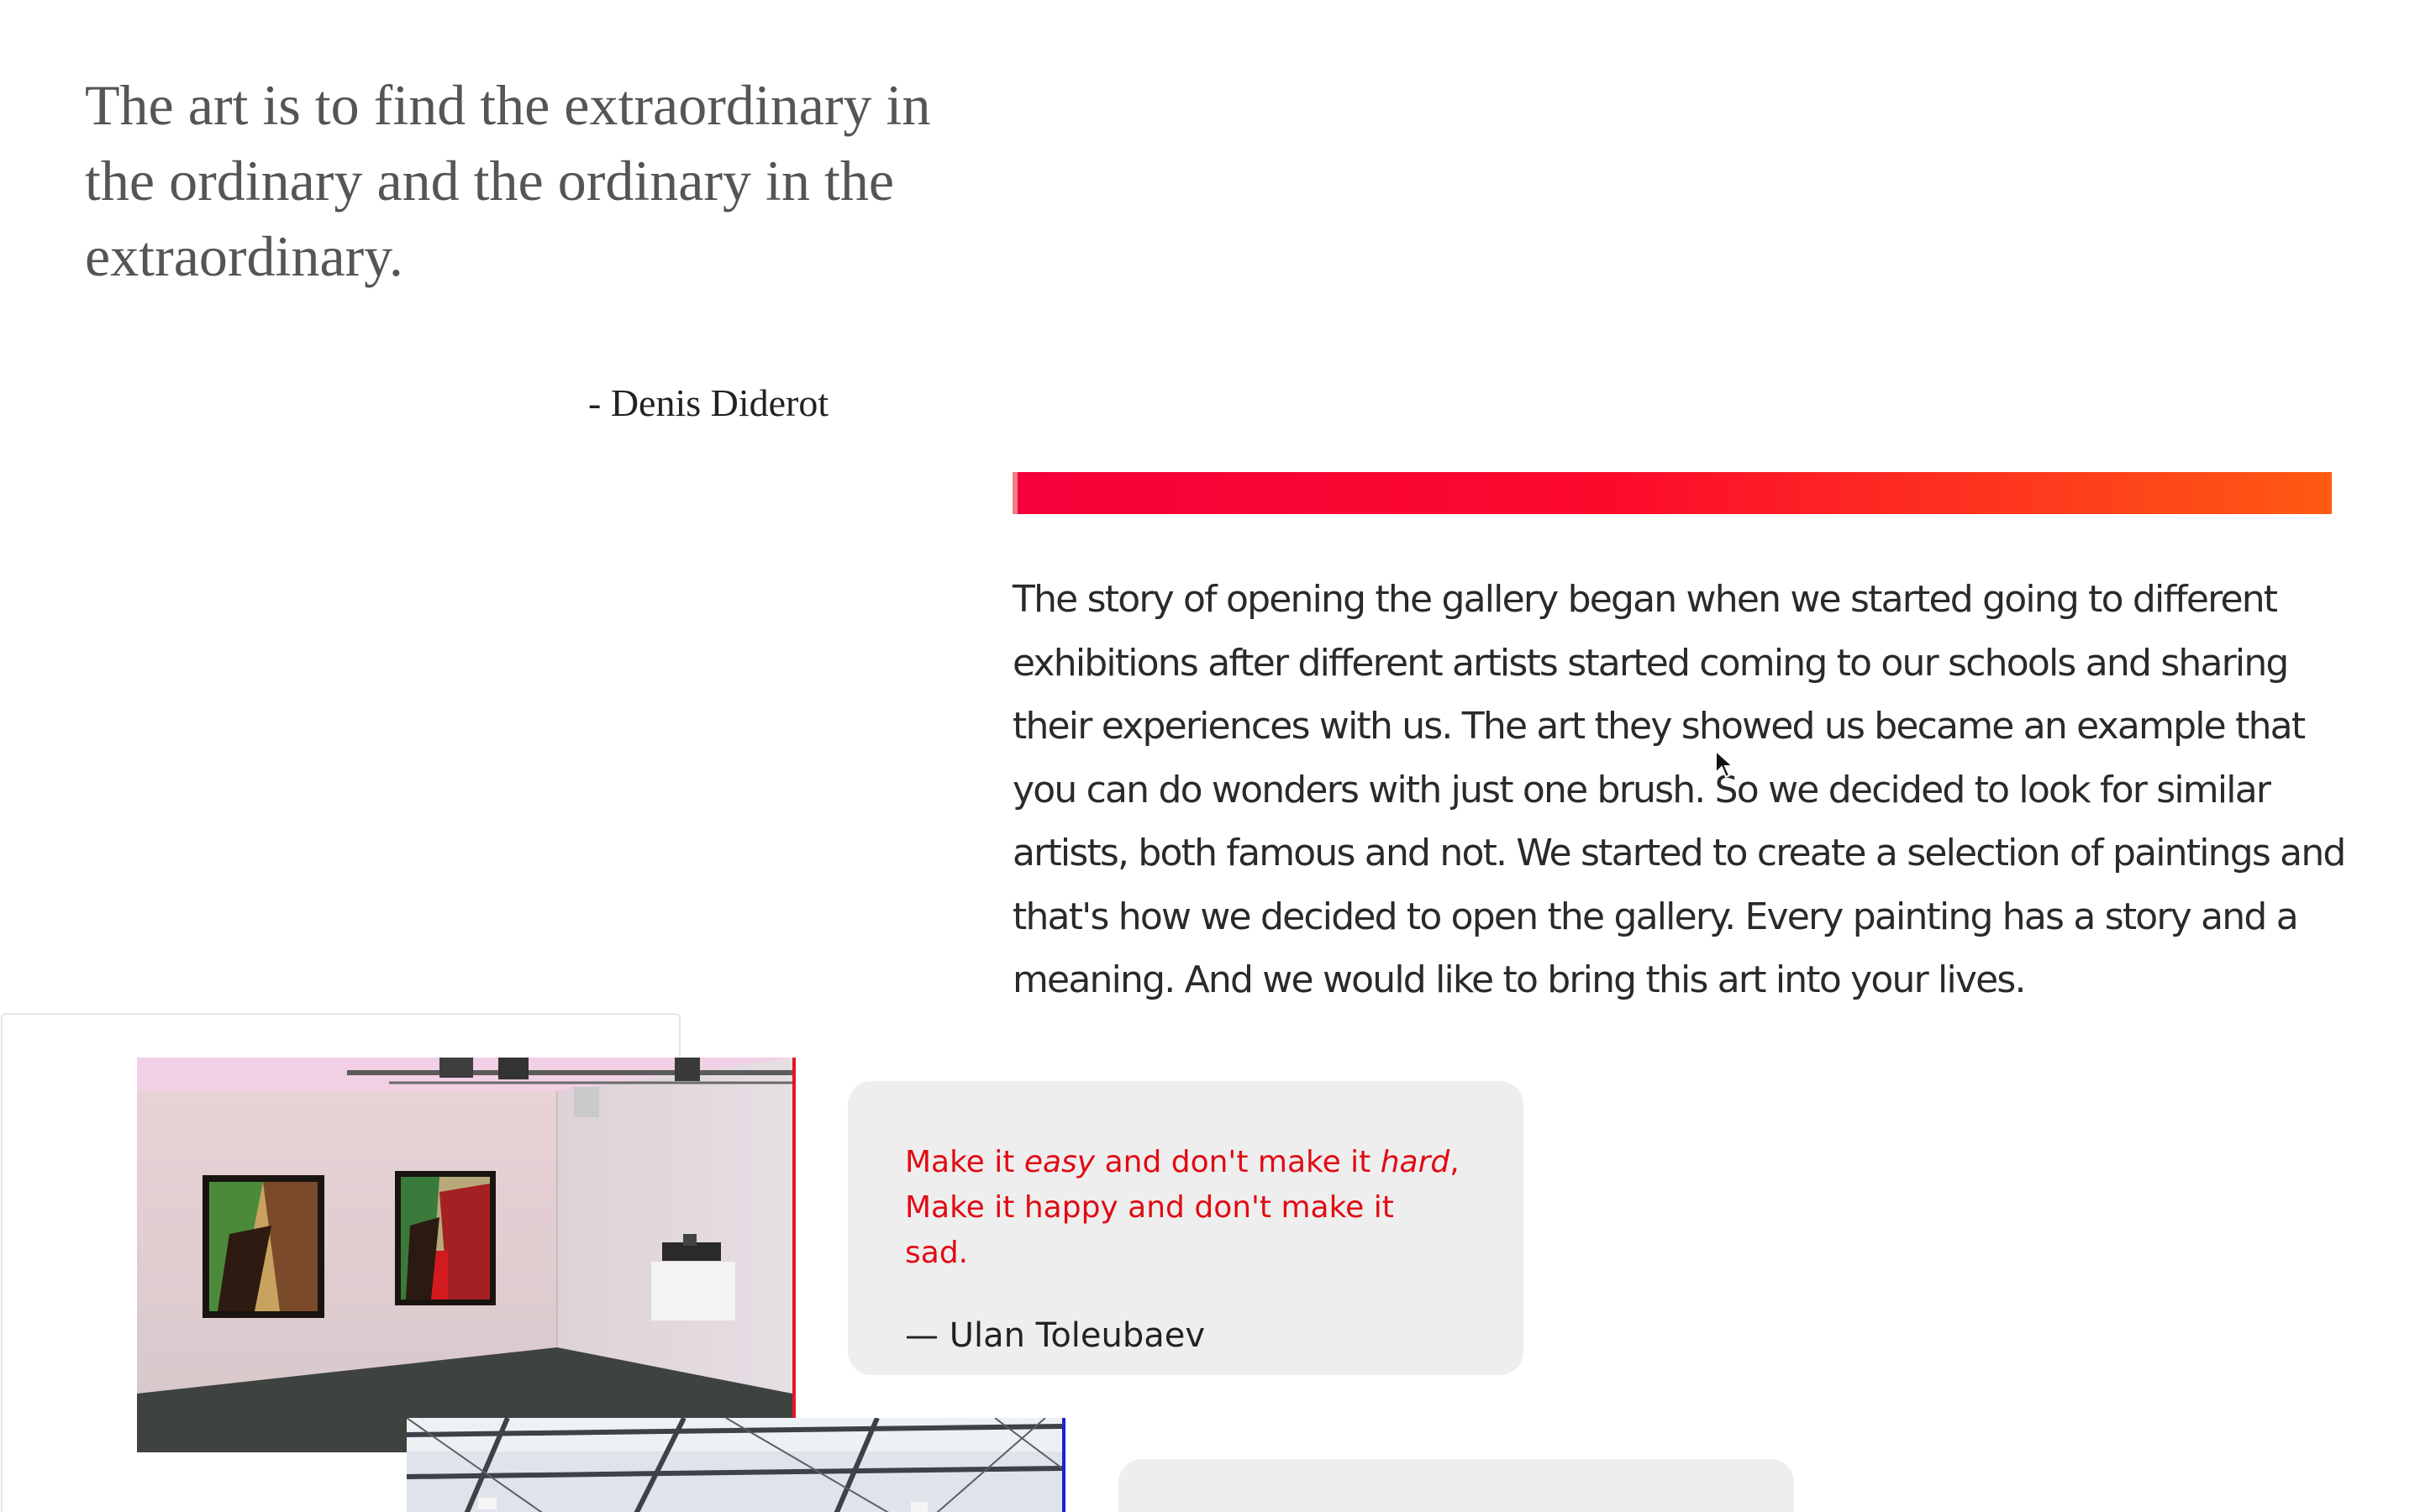 The image size is (2420, 1512). Describe the element at coordinates (1149, 1230) in the screenshot. I see `testimonial-quote-line-2: Make it happy and don't make it sad.` at that location.